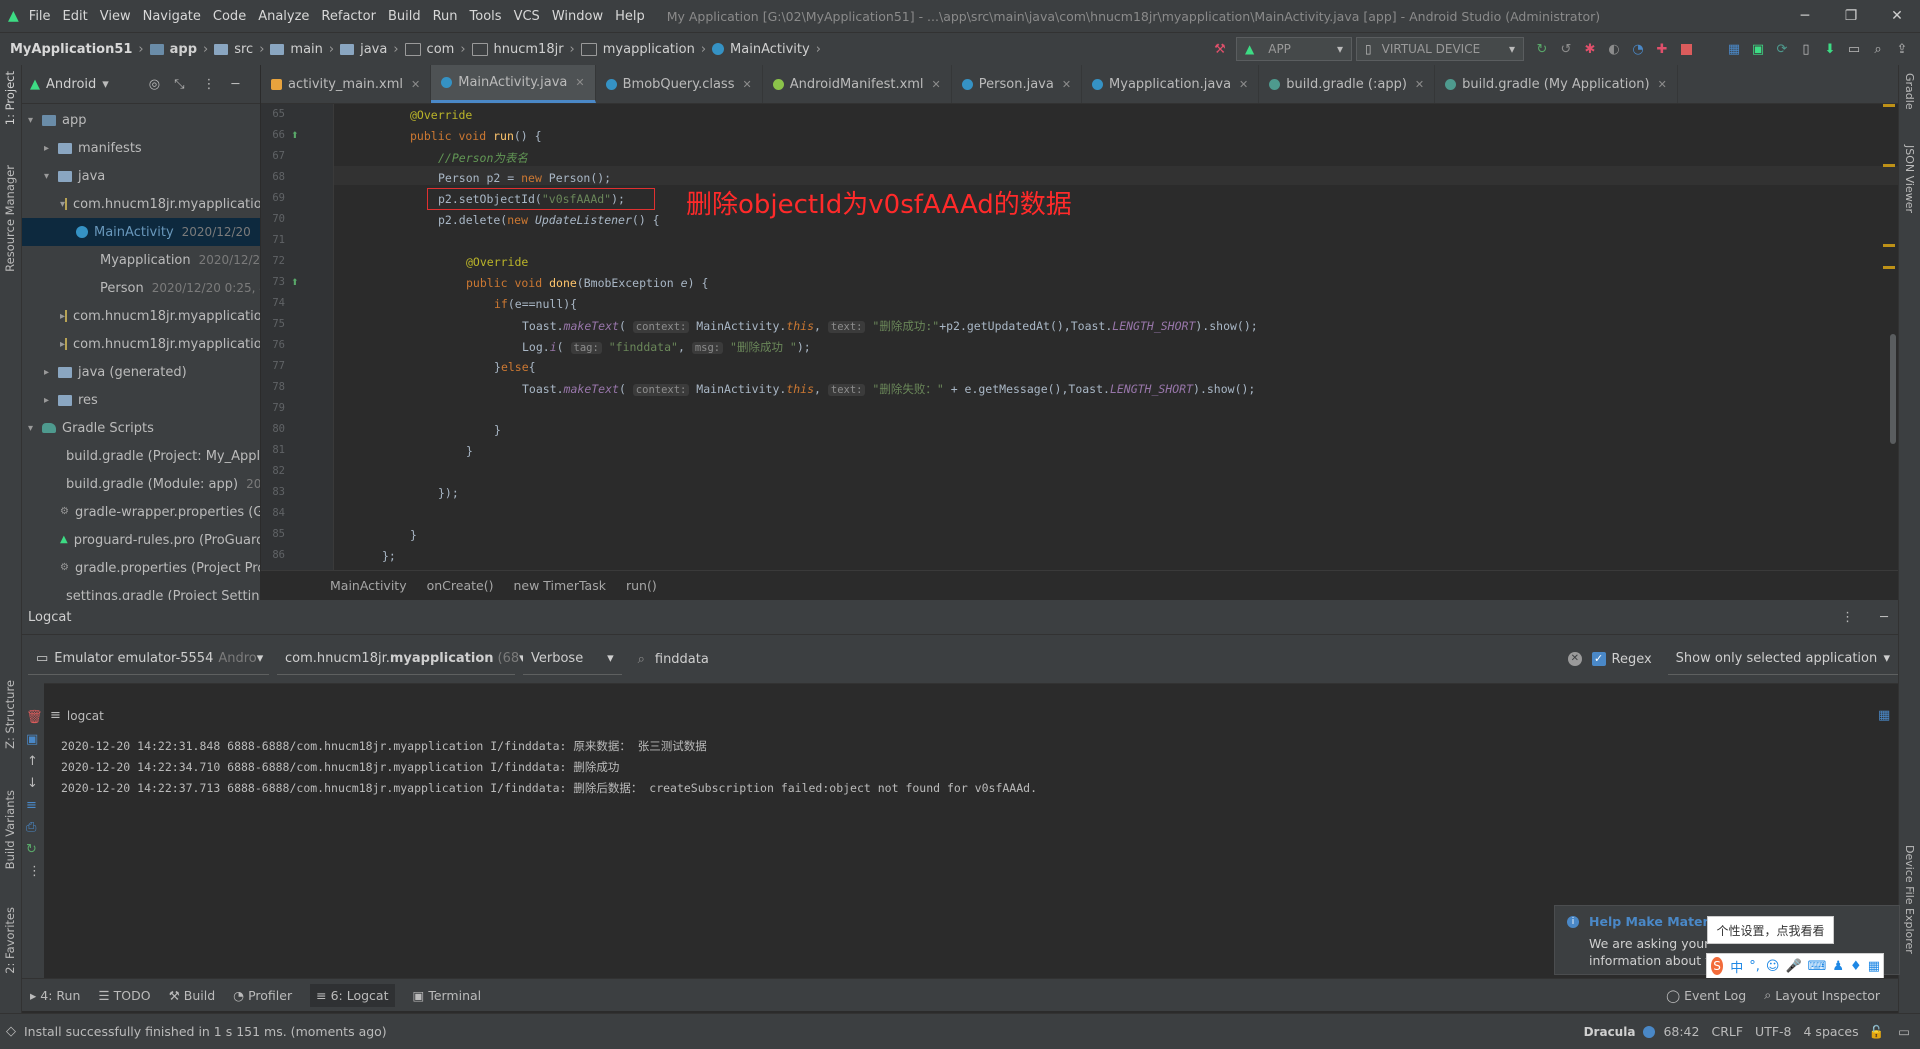  Describe the element at coordinates (577, 16) in the screenshot. I see `menu-window: Window` at that location.